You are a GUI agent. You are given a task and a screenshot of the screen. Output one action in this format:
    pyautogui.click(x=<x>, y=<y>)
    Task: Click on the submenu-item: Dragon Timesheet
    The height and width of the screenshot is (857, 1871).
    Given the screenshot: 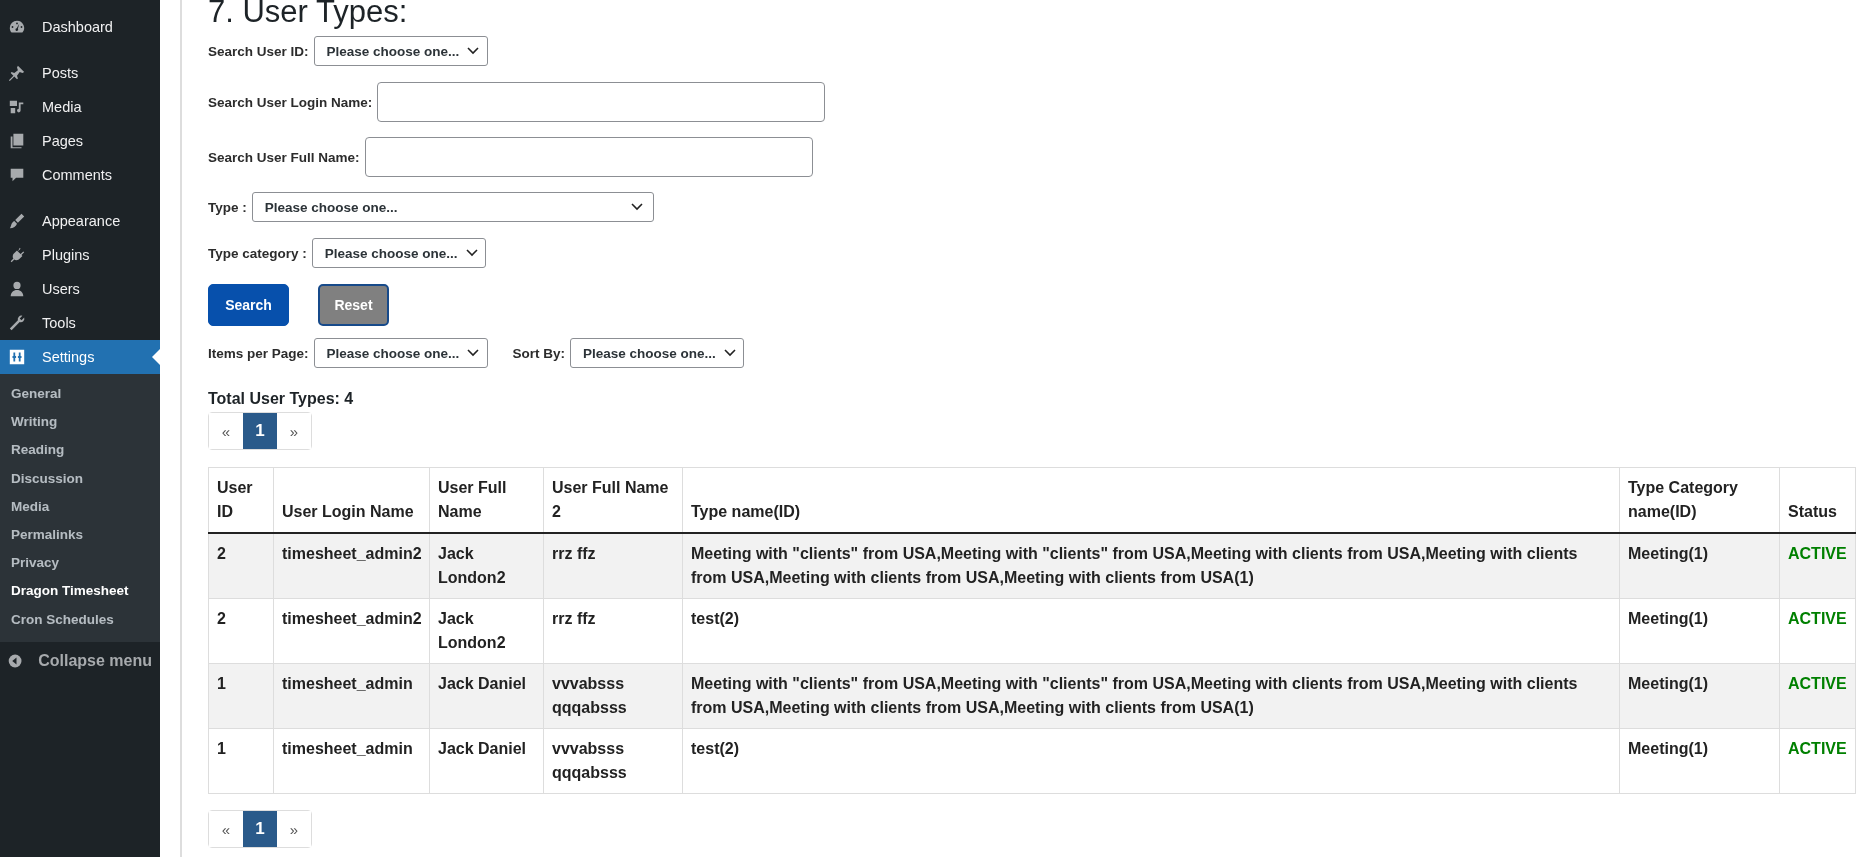 What is the action you would take?
    pyautogui.click(x=80, y=591)
    